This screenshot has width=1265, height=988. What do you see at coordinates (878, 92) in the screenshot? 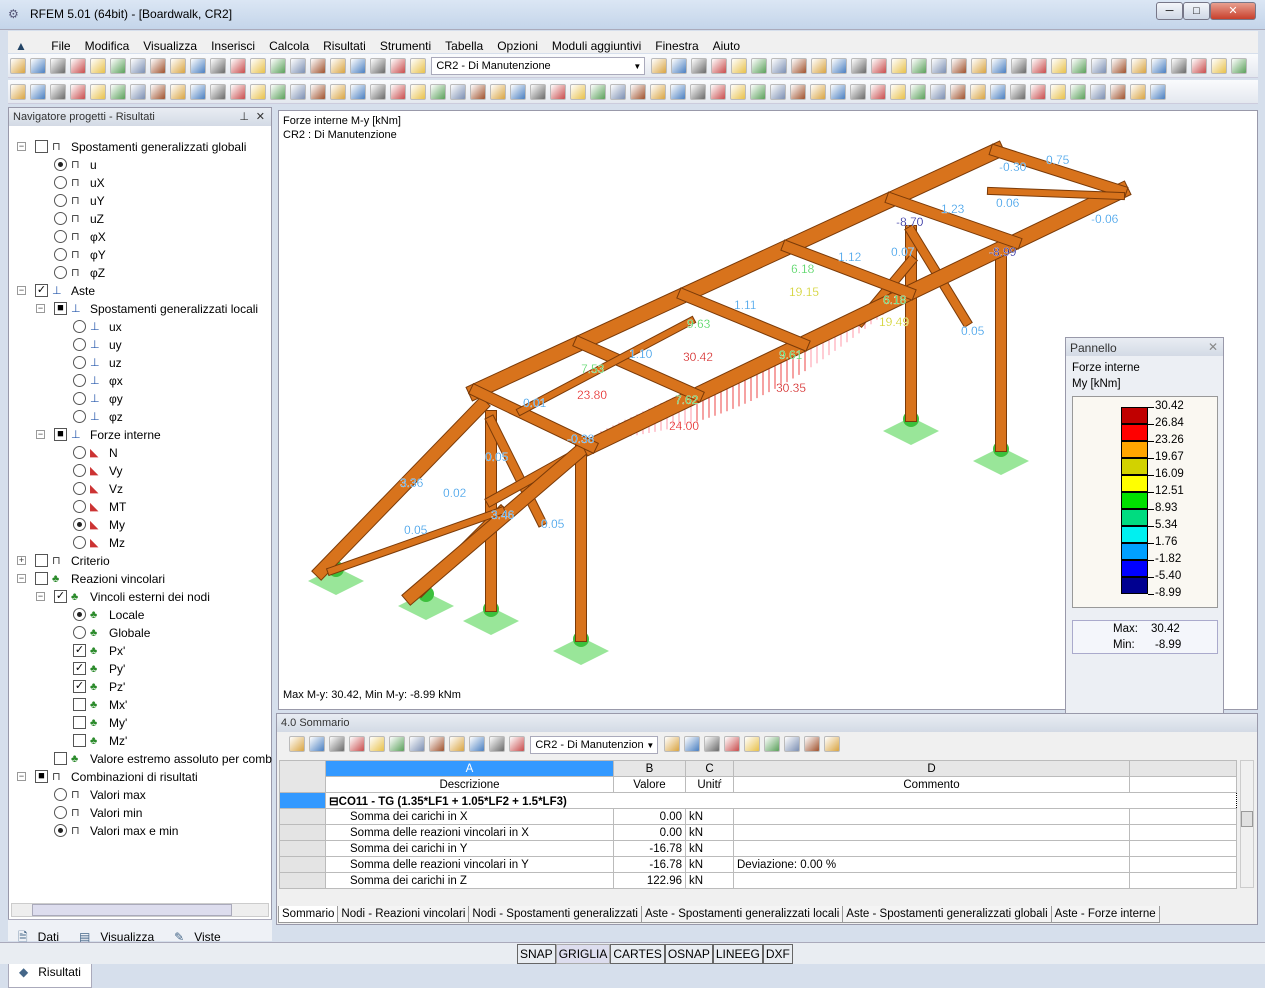
I see `edit-tool-44-icon` at bounding box center [878, 92].